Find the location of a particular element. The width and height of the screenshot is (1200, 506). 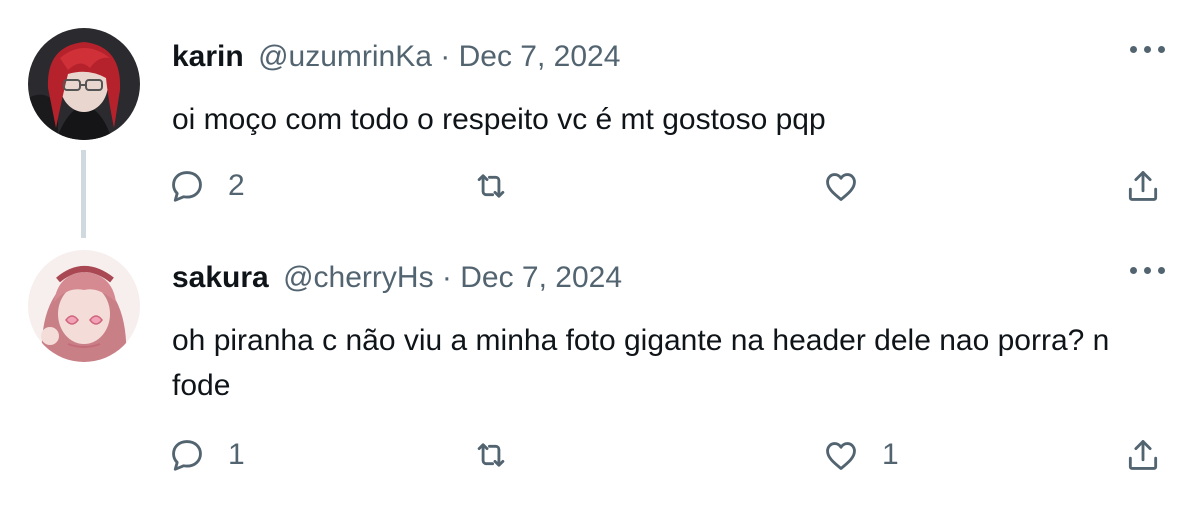

tweet-header: karin @uzumrinKa · Dec 7, 2024 is located at coordinates (396, 57).